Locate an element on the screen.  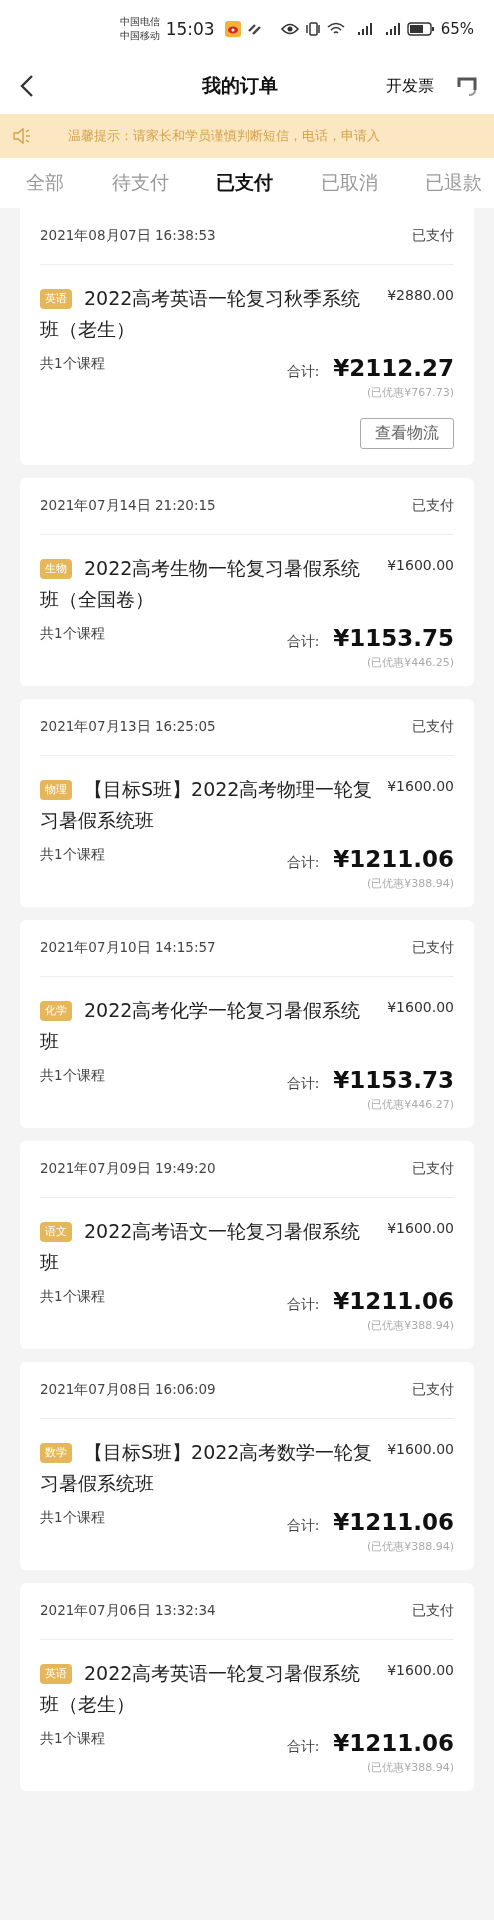
app-notification-icon is located at coordinates (232, 29).